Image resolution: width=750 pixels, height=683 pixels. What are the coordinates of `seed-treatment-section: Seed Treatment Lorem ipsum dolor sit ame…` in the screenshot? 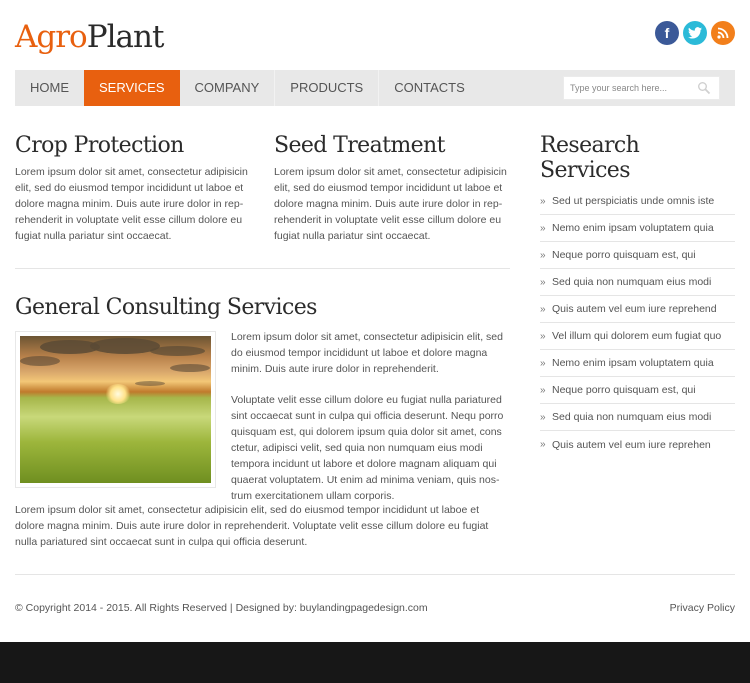 It's located at (394, 188).